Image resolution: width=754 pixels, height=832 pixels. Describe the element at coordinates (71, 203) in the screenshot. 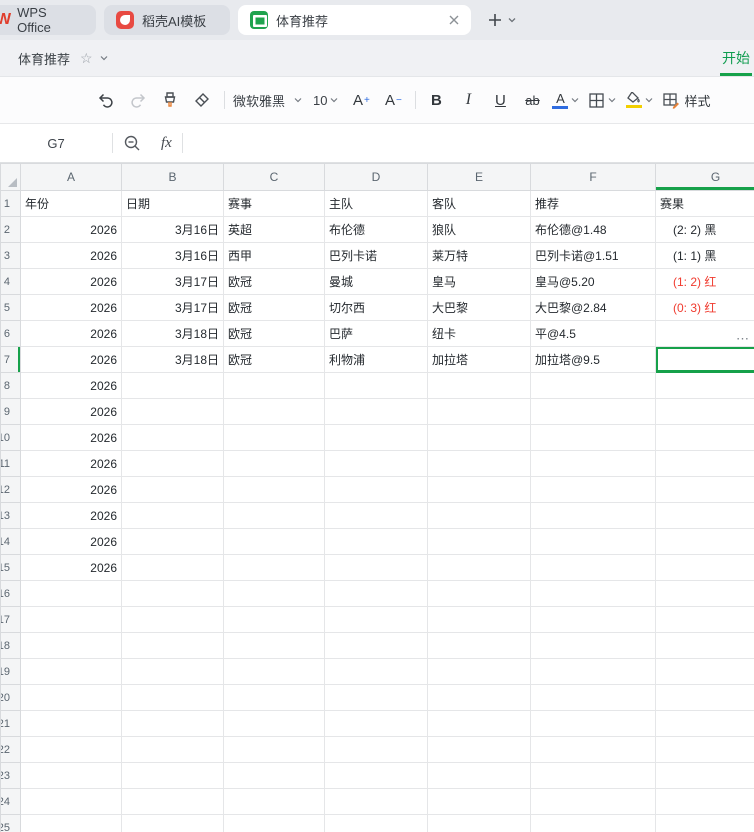

I see `cell: 年份` at that location.